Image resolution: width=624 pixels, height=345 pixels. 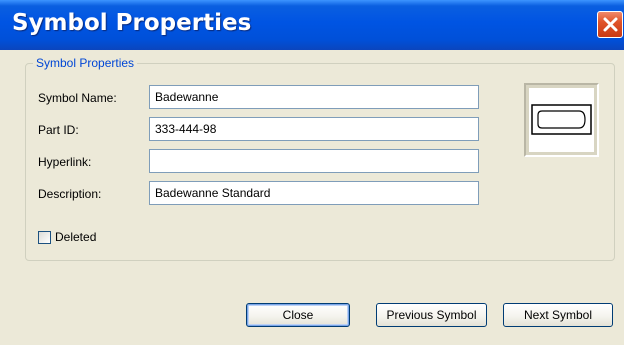 I want to click on hyperlink-field, so click(x=314, y=161).